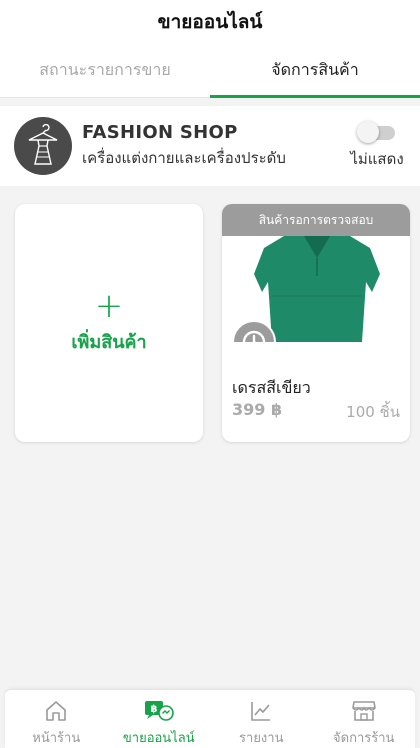 Image resolution: width=420 pixels, height=748 pixels. I want to click on product-name: เดรสสีเขียว, so click(271, 387).